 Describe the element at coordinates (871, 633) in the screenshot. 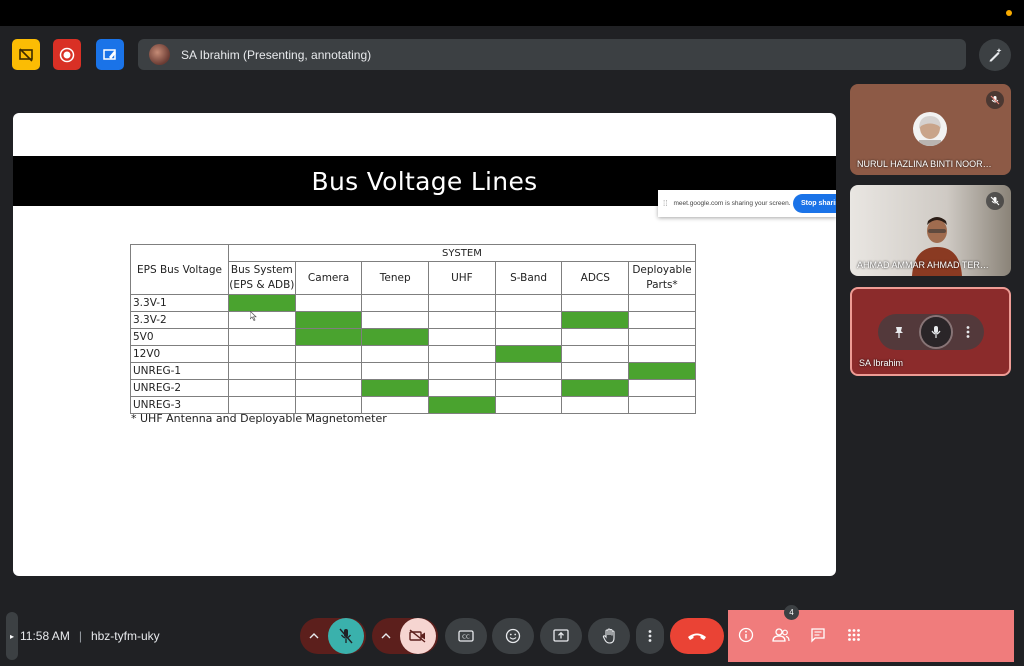

I see `side-panel-controls: 4` at that location.